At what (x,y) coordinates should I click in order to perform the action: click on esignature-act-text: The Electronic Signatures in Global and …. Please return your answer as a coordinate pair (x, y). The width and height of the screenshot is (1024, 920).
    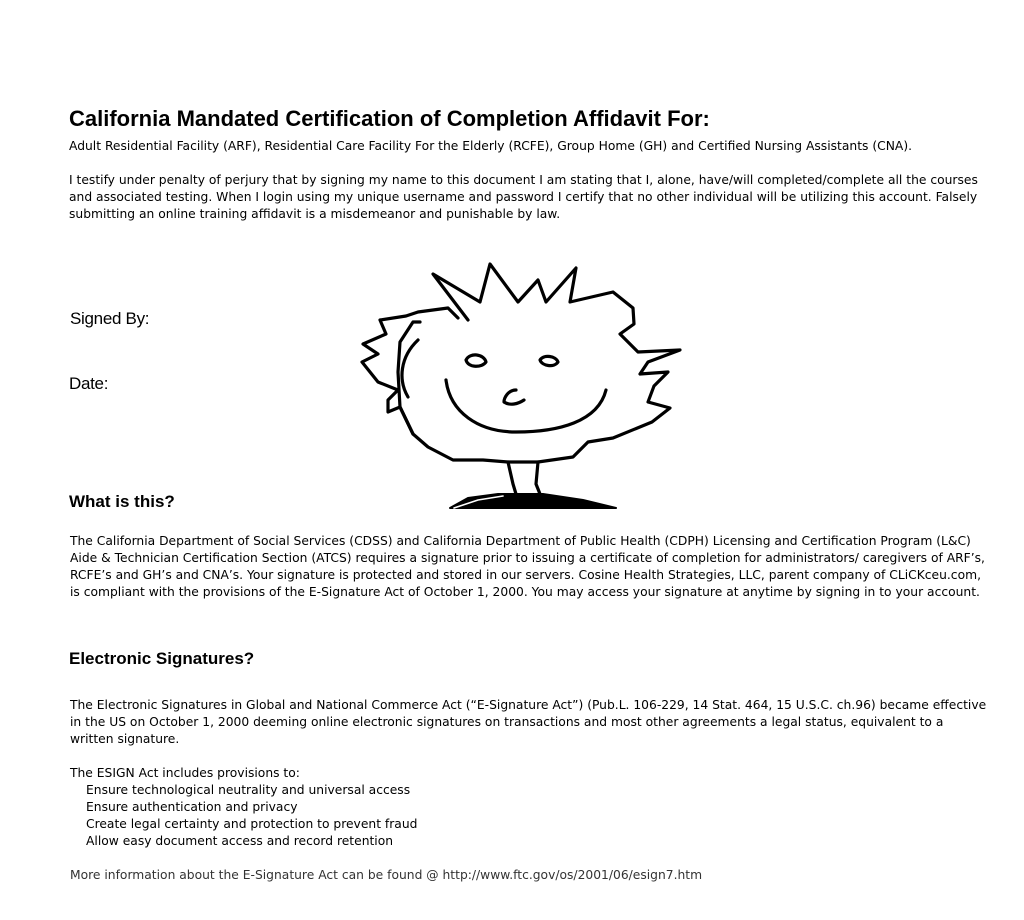
    Looking at the image, I should click on (528, 722).